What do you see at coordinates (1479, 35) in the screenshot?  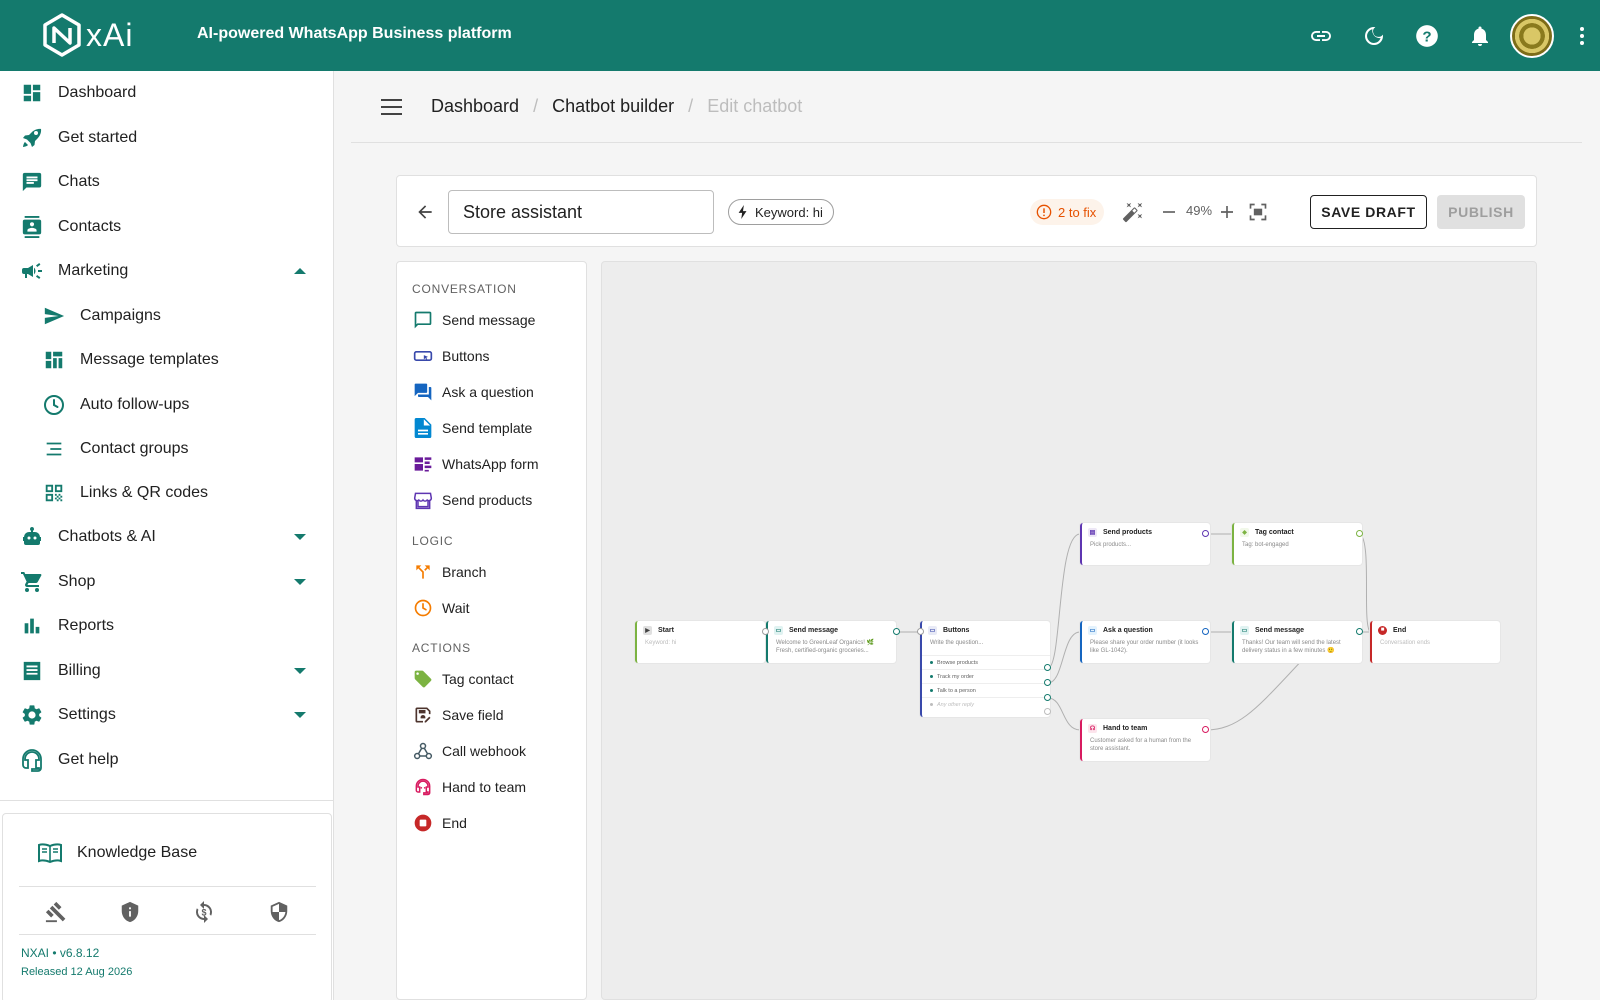 I see `notifications-icon` at bounding box center [1479, 35].